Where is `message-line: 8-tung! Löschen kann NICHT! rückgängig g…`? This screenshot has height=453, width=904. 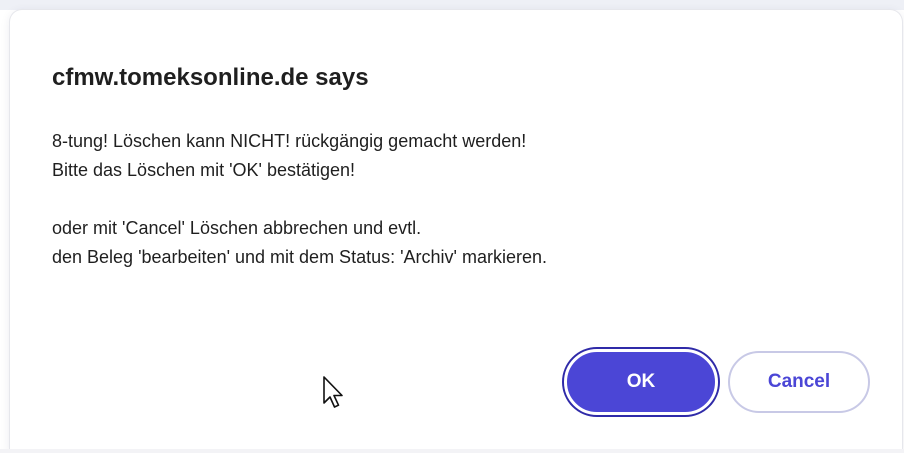 message-line: 8-tung! Löschen kann NICHT! rückgängig g… is located at coordinates (289, 141).